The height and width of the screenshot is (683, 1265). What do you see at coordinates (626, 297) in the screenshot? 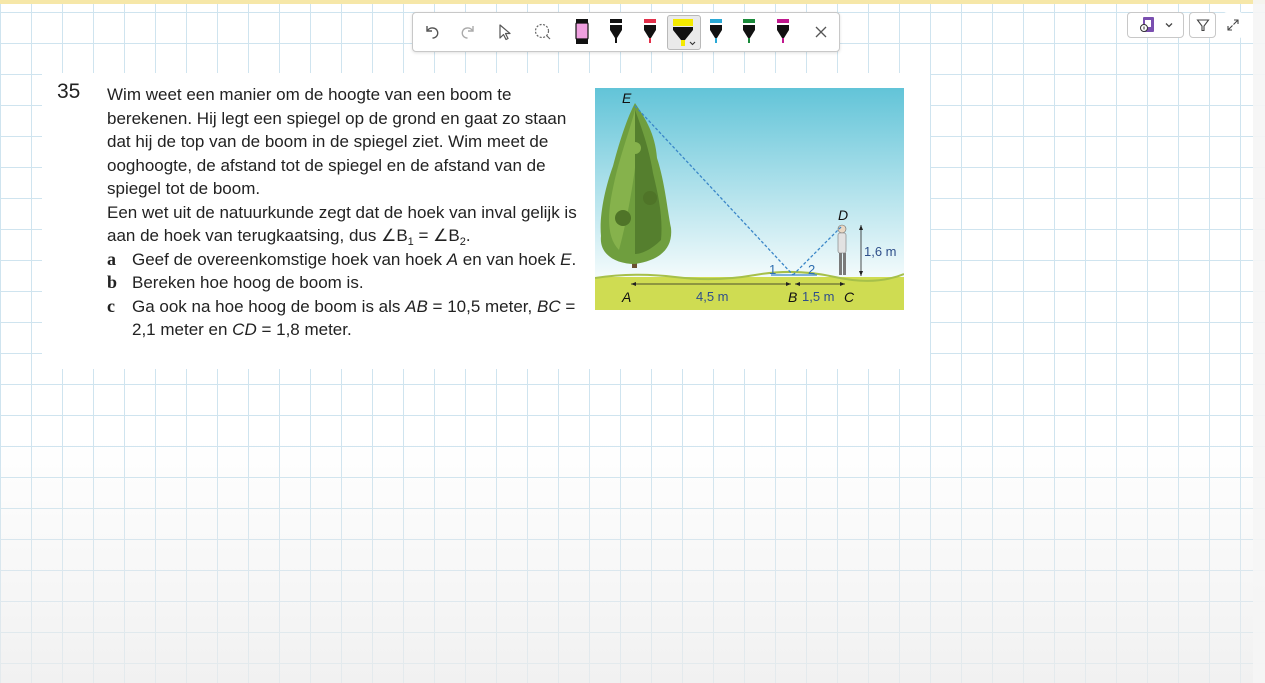
I see `label-A: A` at bounding box center [626, 297].